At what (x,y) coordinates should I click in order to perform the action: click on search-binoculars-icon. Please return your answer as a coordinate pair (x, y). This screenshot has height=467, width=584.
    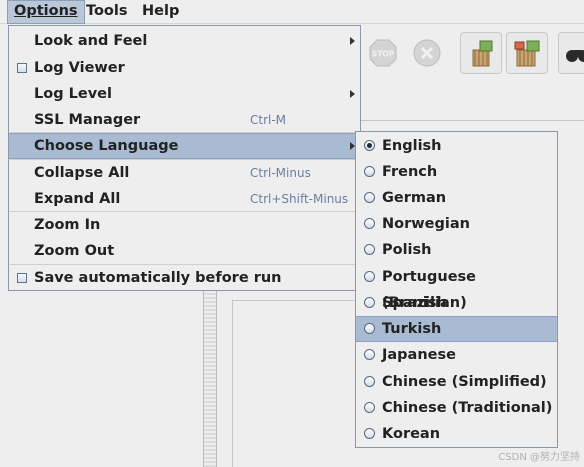
    Looking at the image, I should click on (575, 56).